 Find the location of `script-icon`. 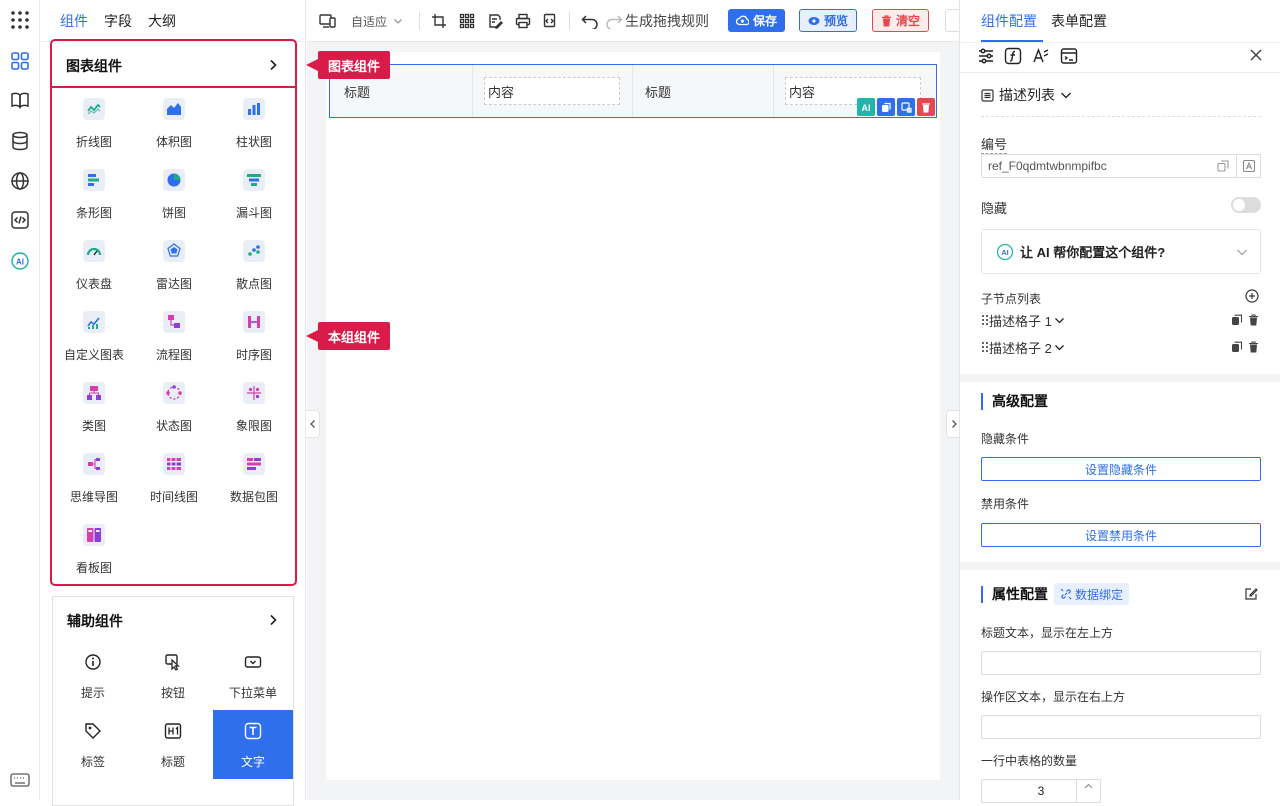

script-icon is located at coordinates (1069, 56).